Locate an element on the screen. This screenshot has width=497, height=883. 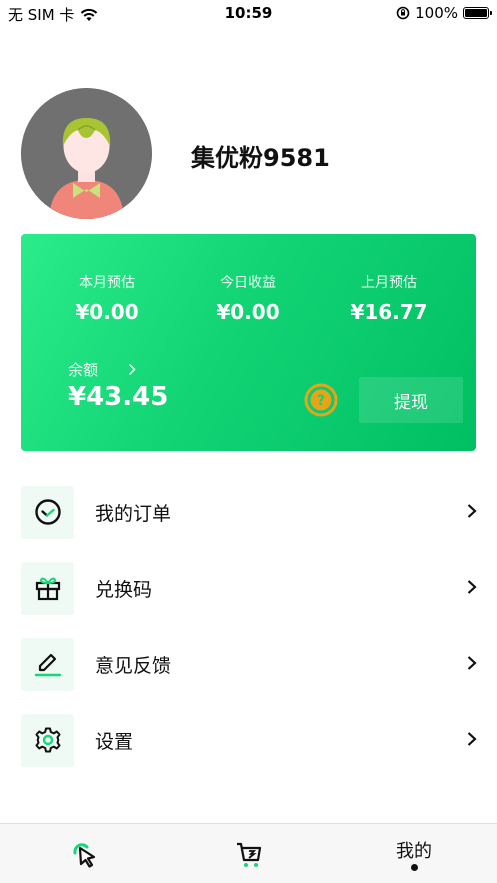
balance-link: 余额 is located at coordinates (102, 369).